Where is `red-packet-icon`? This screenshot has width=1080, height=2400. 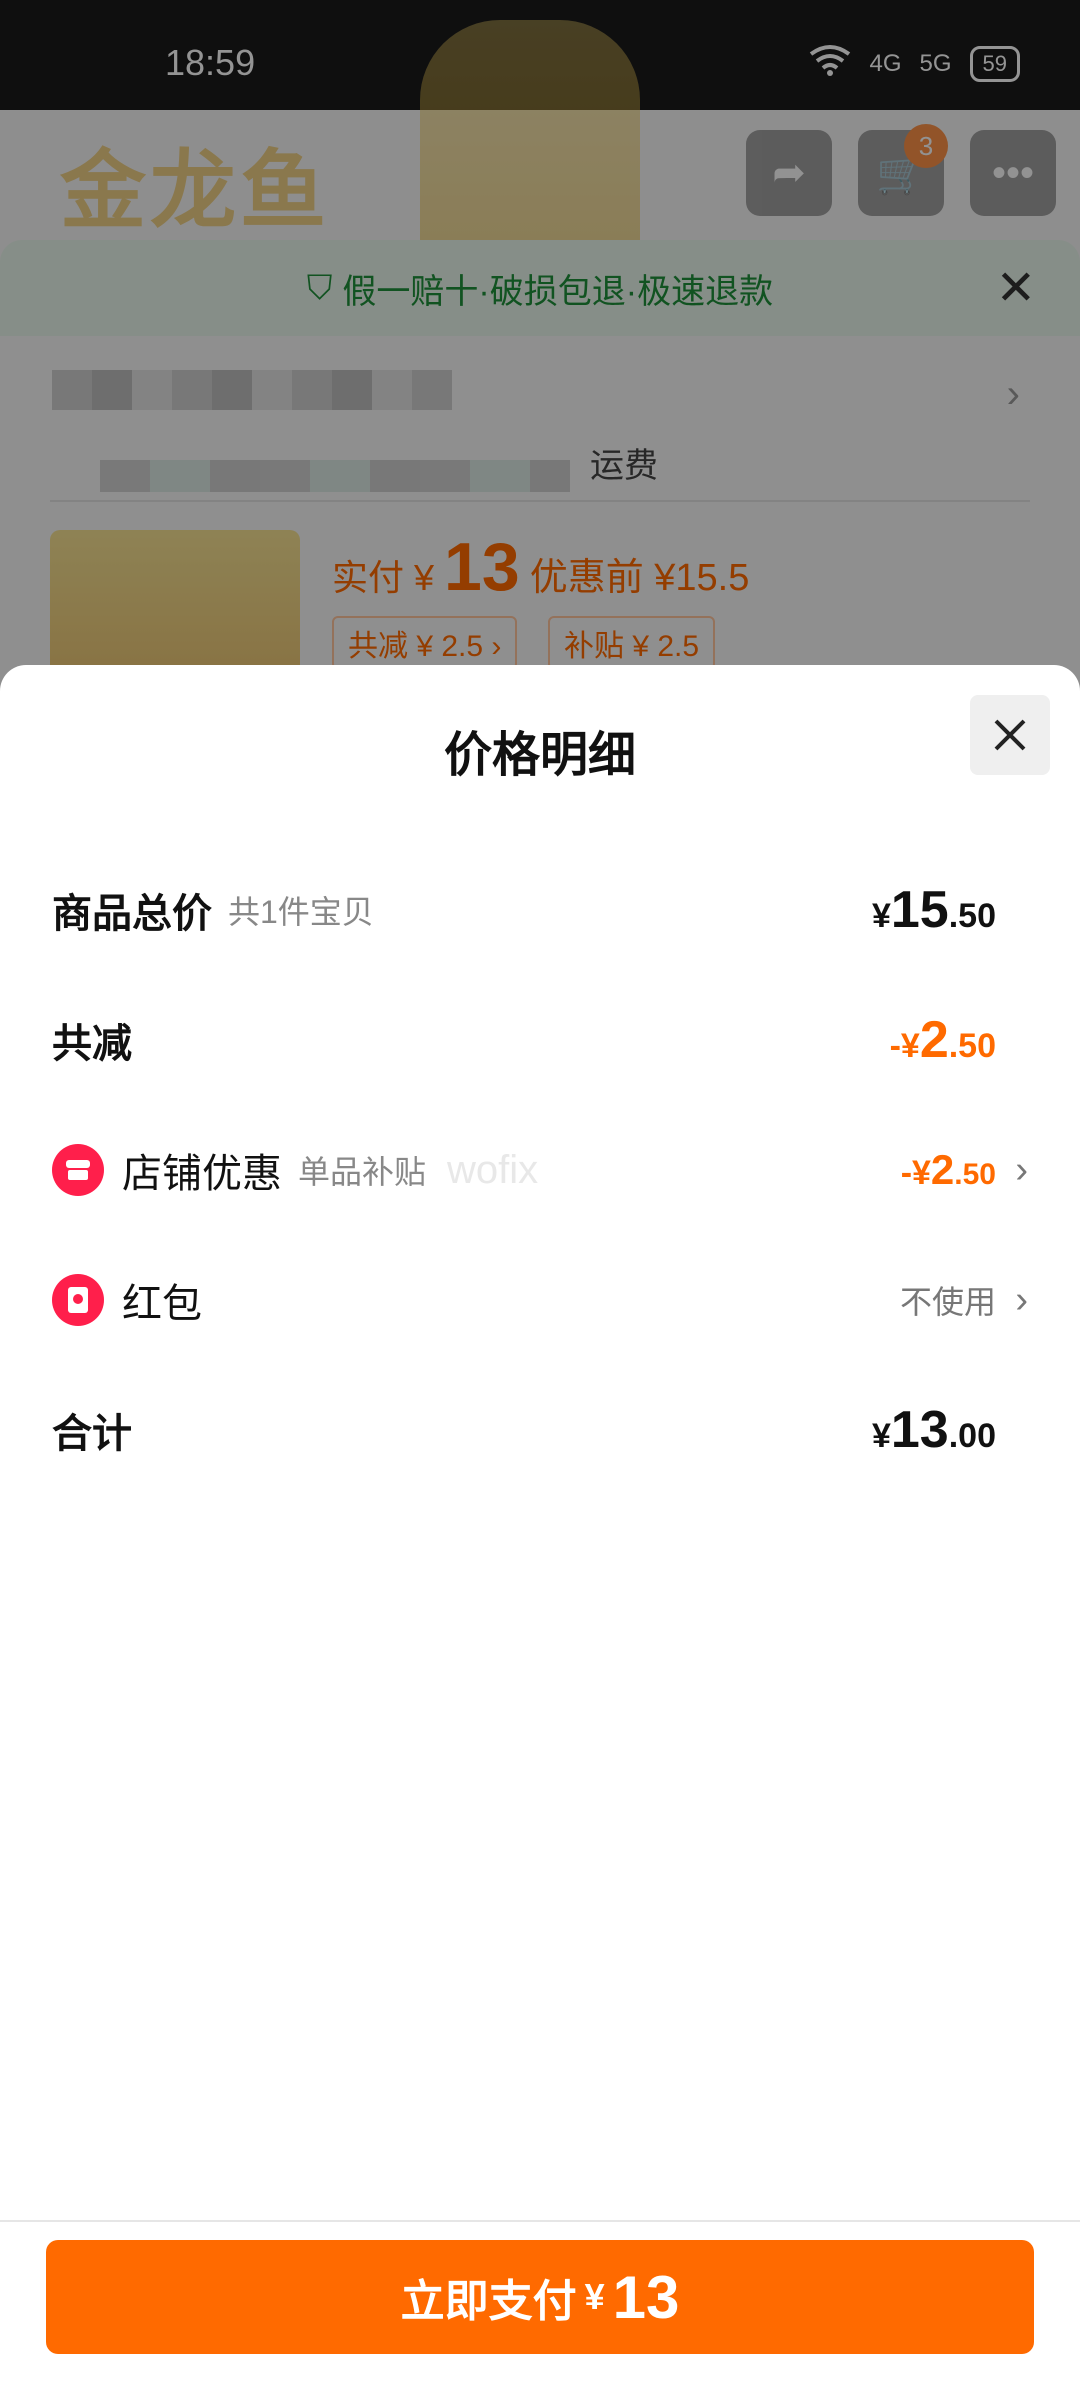 red-packet-icon is located at coordinates (78, 1300).